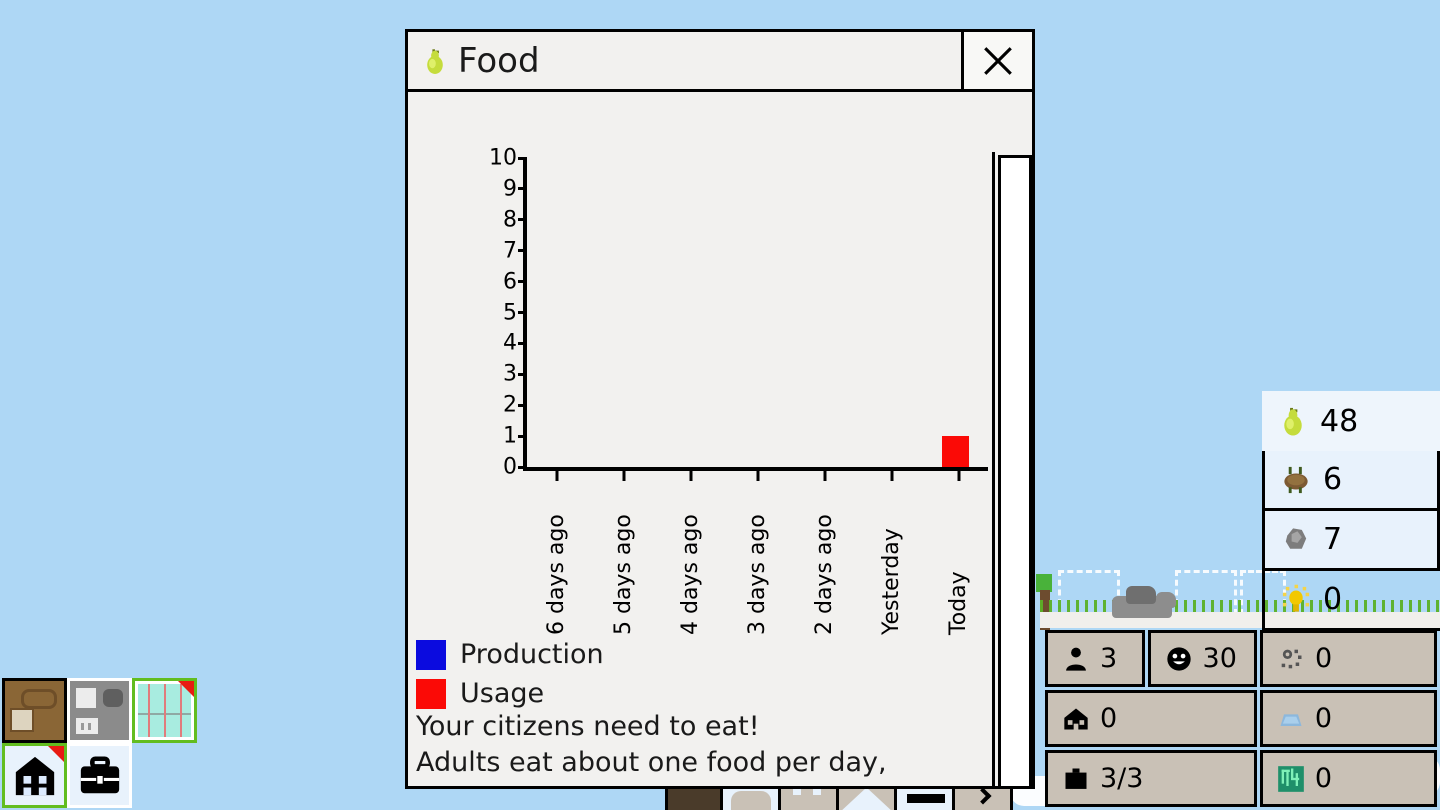 This screenshot has height=810, width=1440. Describe the element at coordinates (164, 710) in the screenshot. I see `sidebar-item-map` at that location.